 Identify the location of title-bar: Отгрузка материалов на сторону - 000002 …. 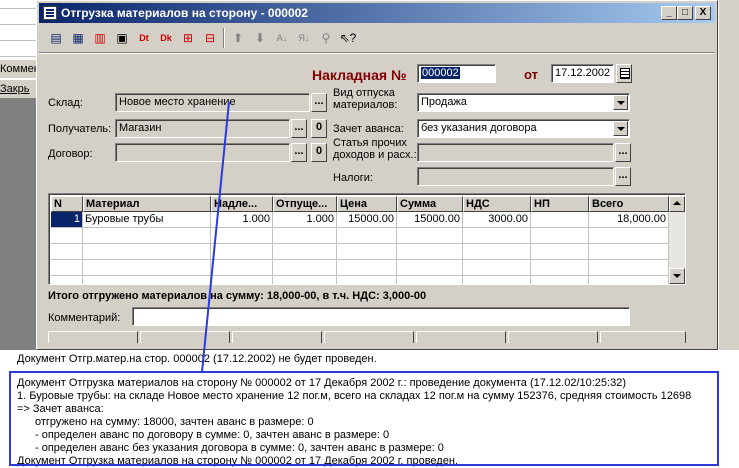
(377, 13).